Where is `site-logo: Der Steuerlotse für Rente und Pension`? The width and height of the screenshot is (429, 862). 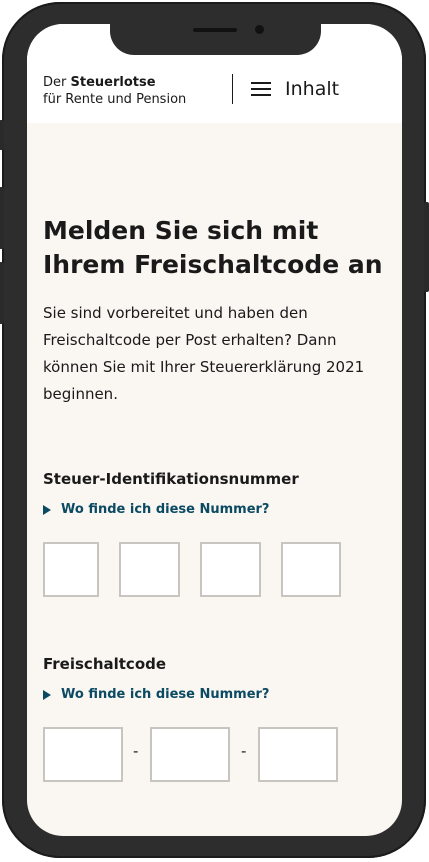
site-logo: Der Steuerlotse für Rente und Pension is located at coordinates (114, 91).